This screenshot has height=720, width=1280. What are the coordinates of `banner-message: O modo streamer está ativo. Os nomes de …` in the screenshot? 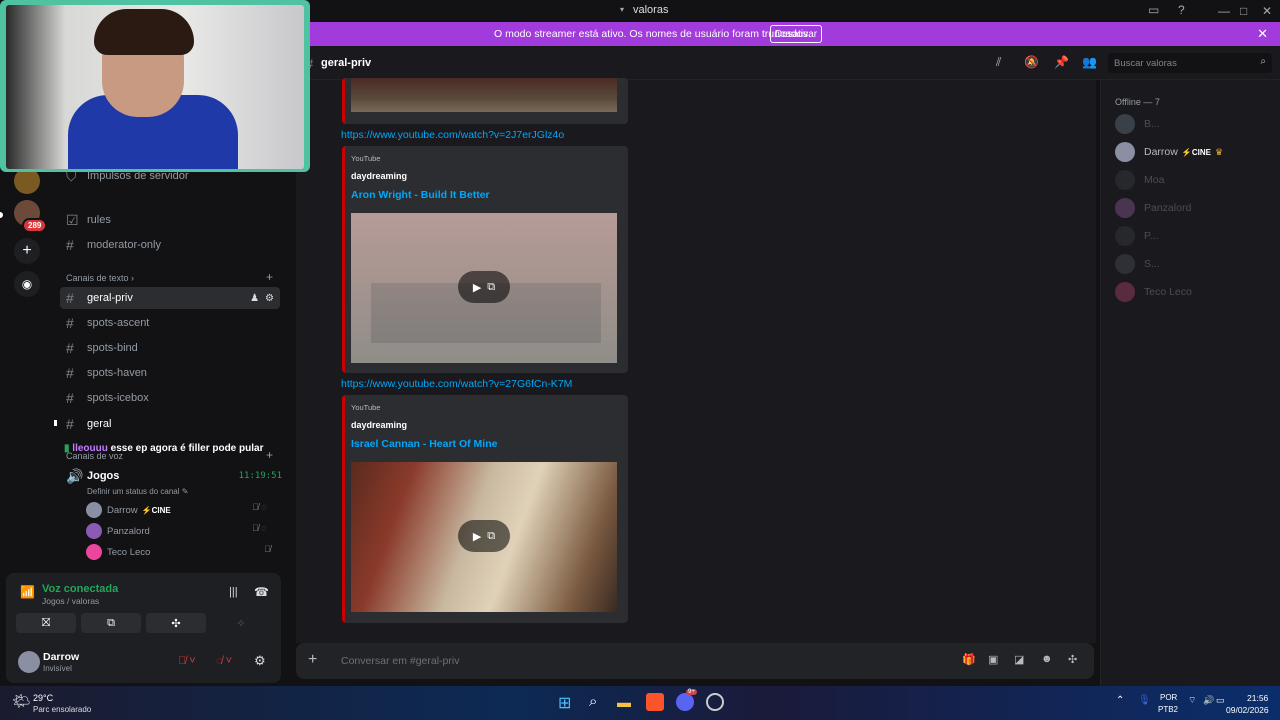 It's located at (652, 34).